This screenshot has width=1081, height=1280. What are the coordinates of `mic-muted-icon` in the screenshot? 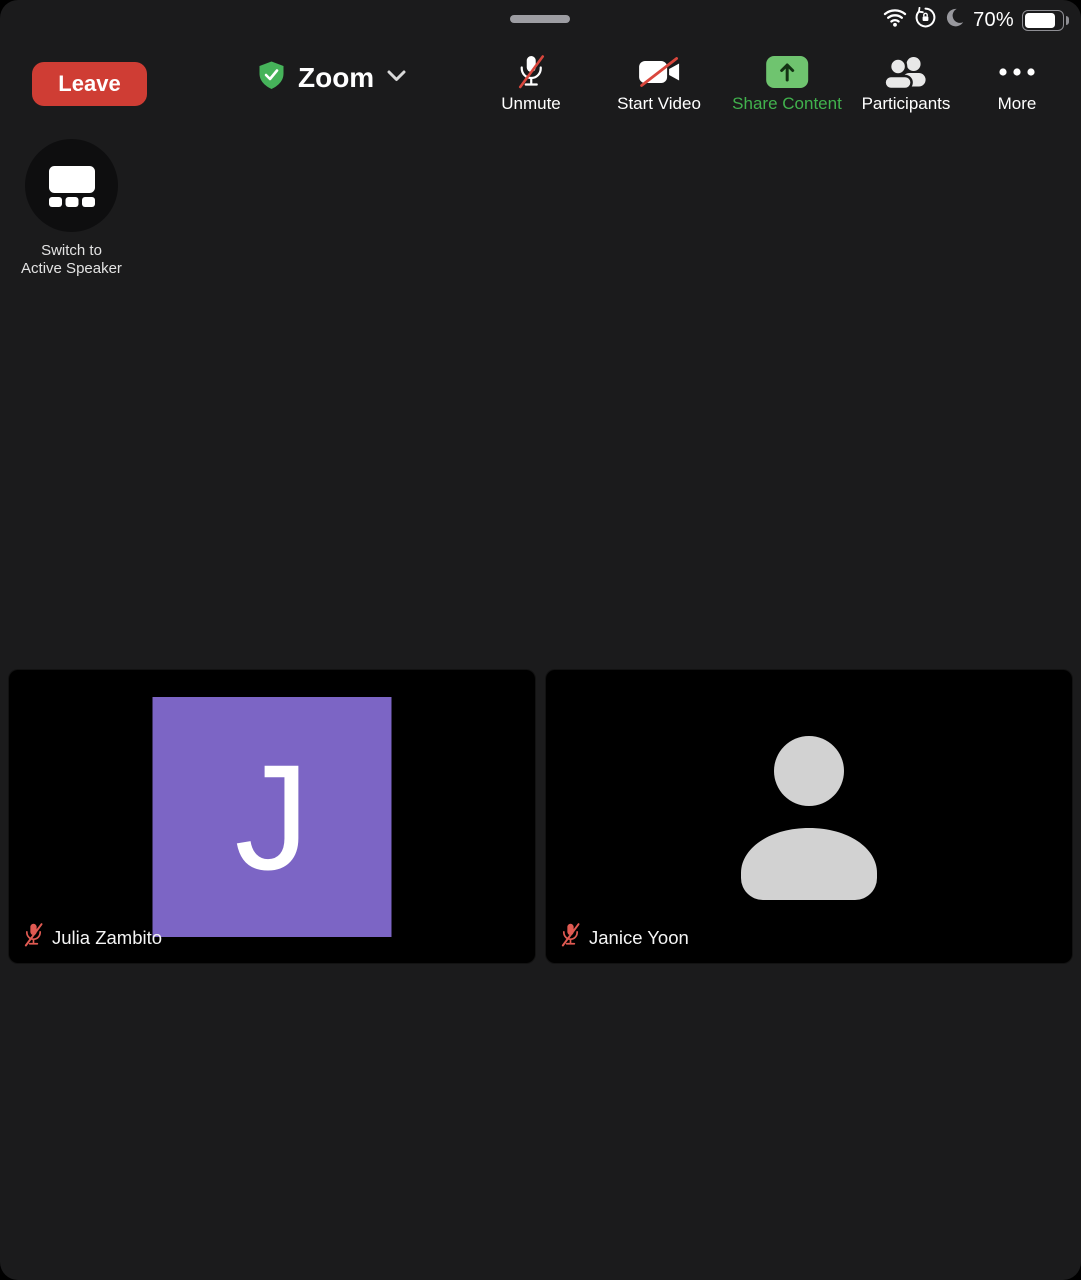 It's located at (531, 72).